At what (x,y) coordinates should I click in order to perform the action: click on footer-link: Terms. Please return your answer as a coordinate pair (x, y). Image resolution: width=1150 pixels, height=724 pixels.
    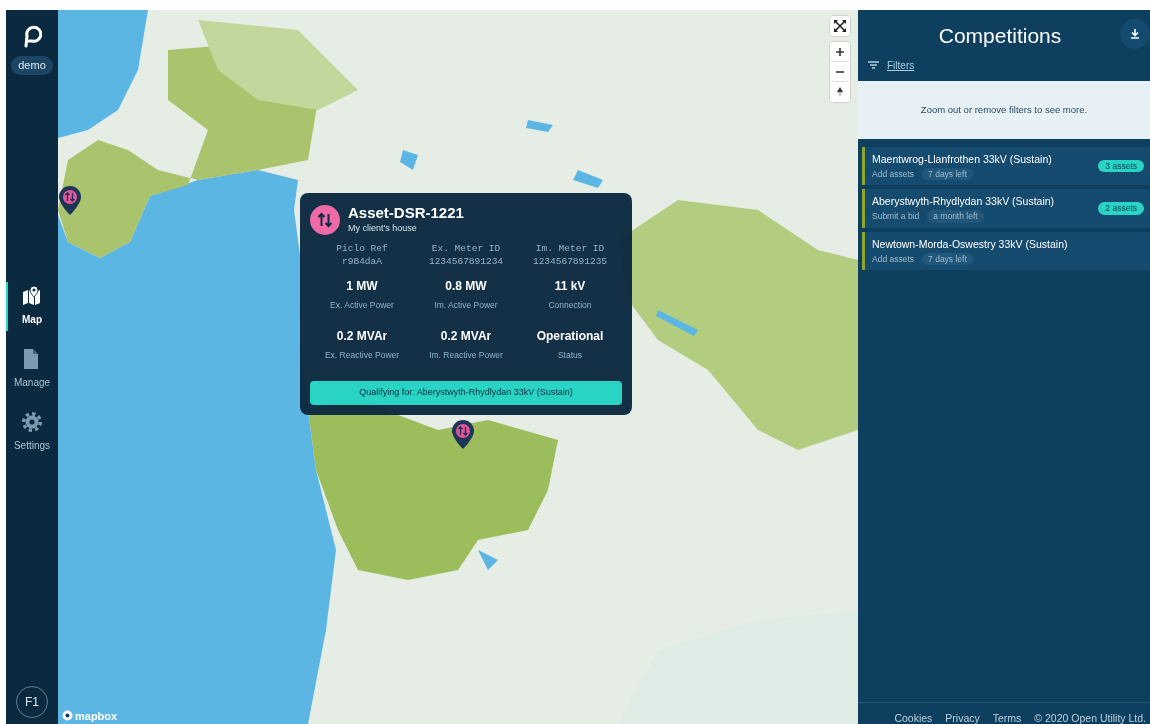
    Looking at the image, I should click on (1007, 717).